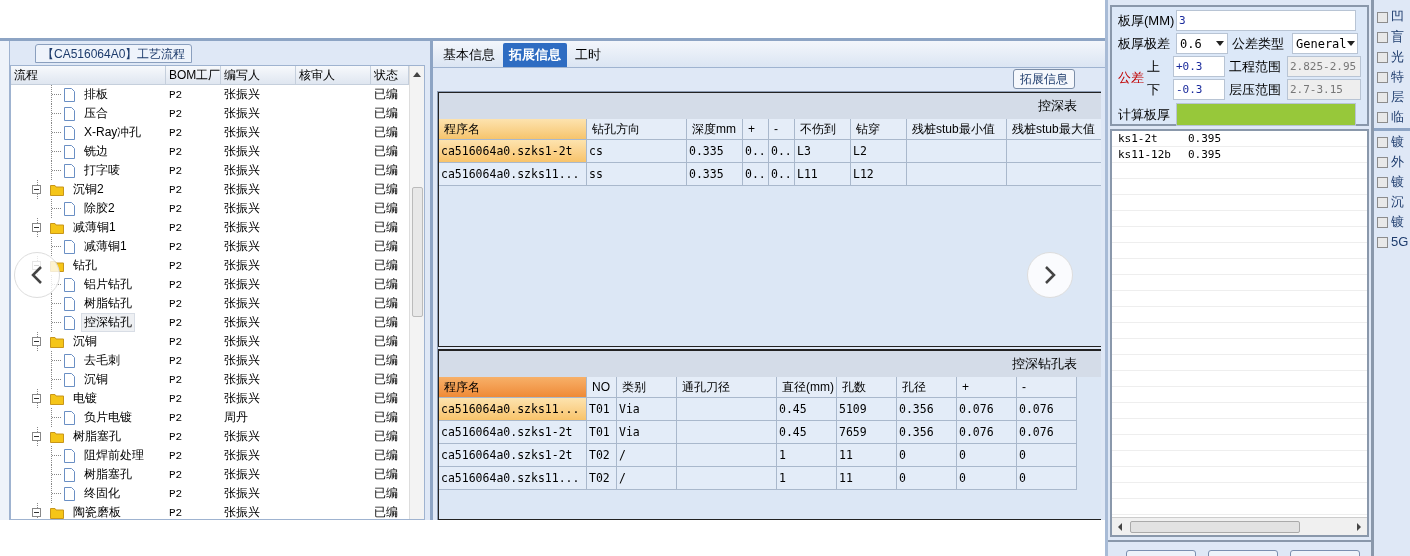 The height and width of the screenshot is (556, 1410). What do you see at coordinates (97, 511) in the screenshot?
I see `tree-item: 陶瓷磨板` at bounding box center [97, 511].